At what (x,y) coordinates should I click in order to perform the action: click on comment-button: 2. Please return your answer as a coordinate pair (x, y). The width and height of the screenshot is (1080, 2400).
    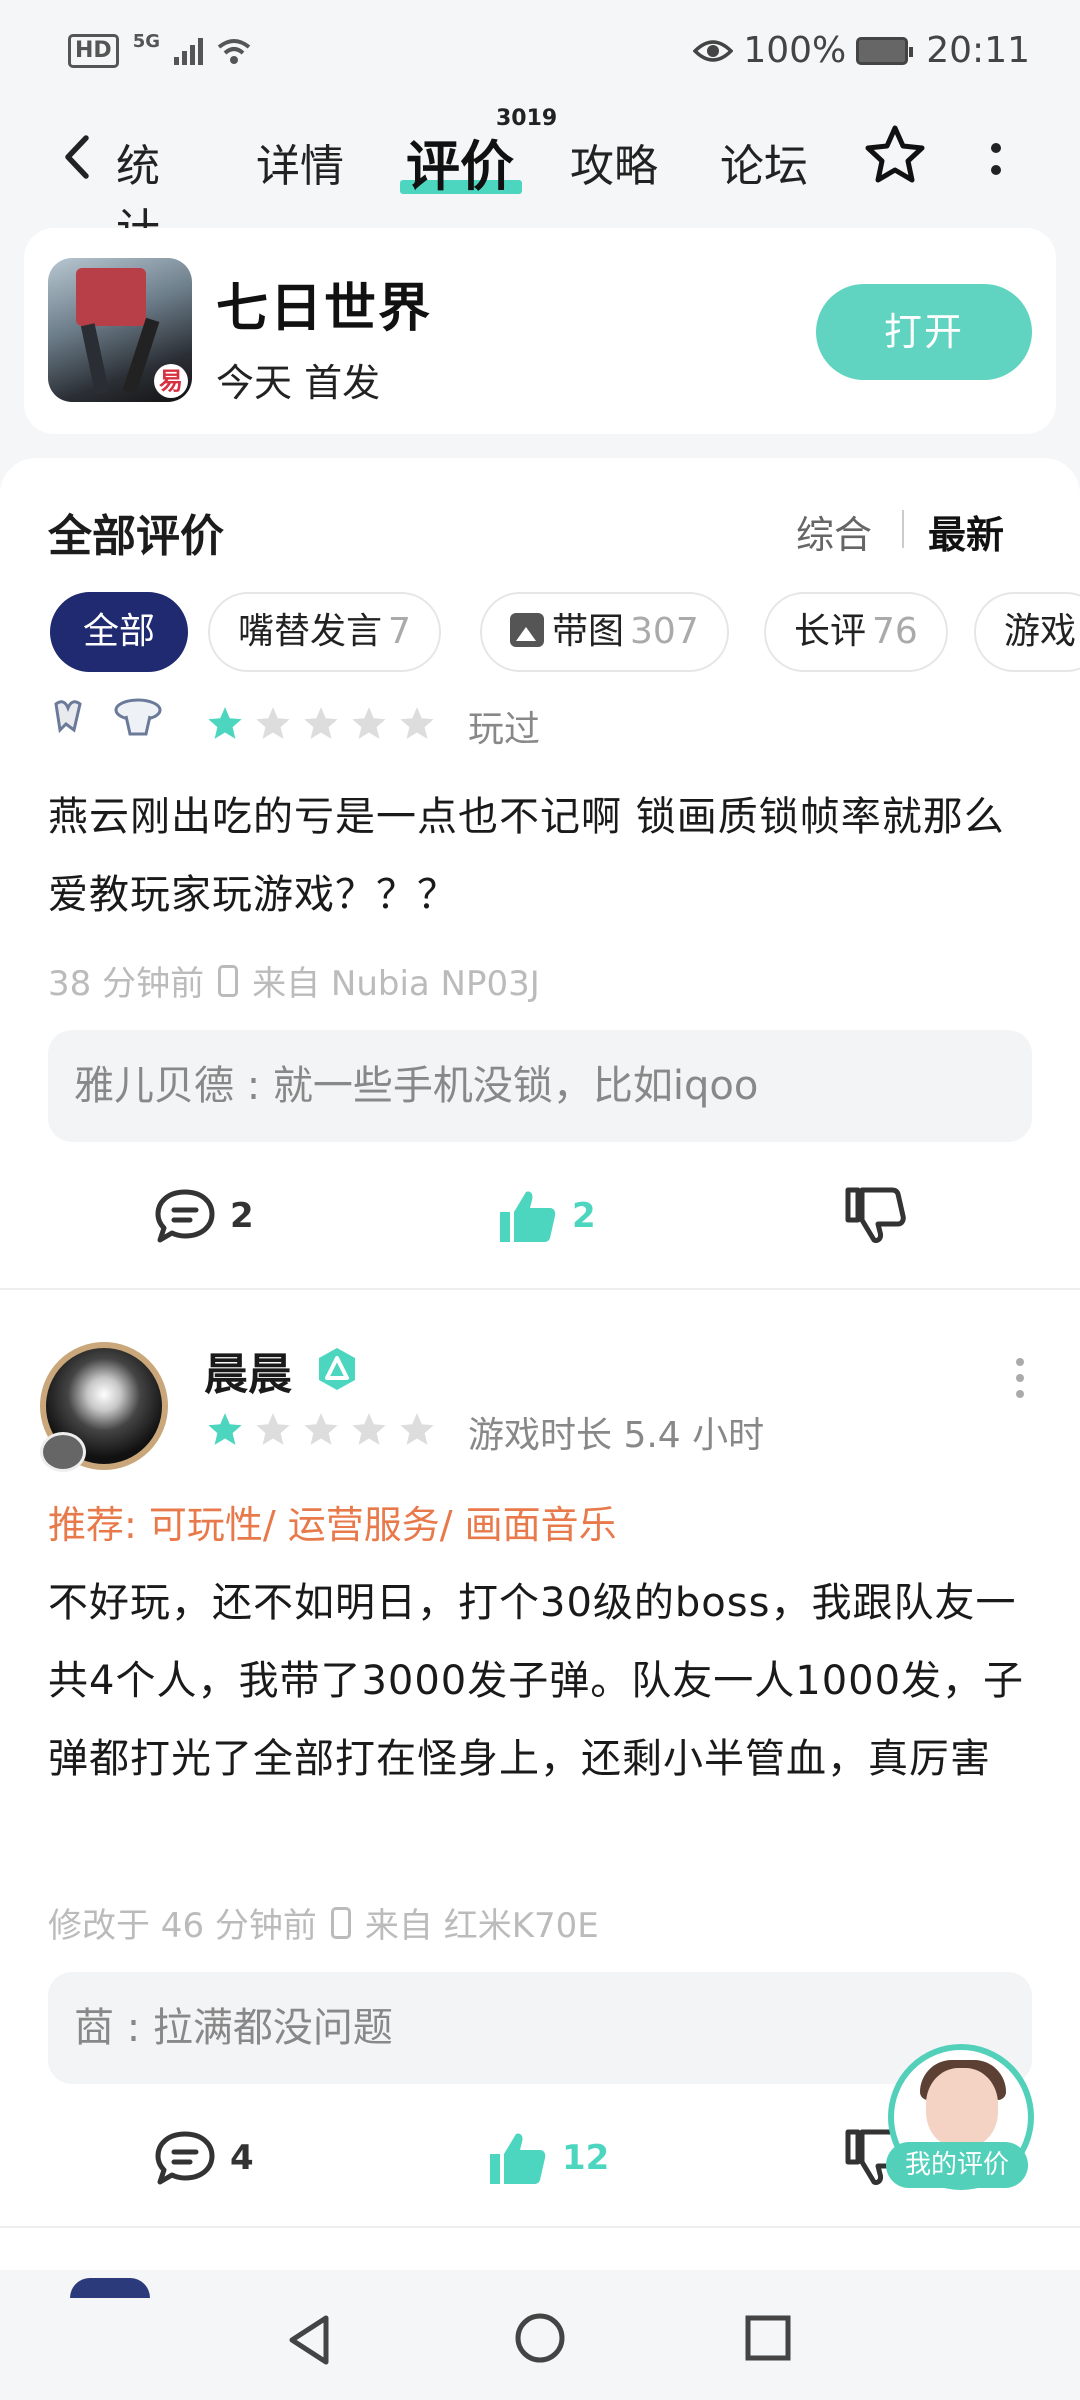
    Looking at the image, I should click on (203, 1216).